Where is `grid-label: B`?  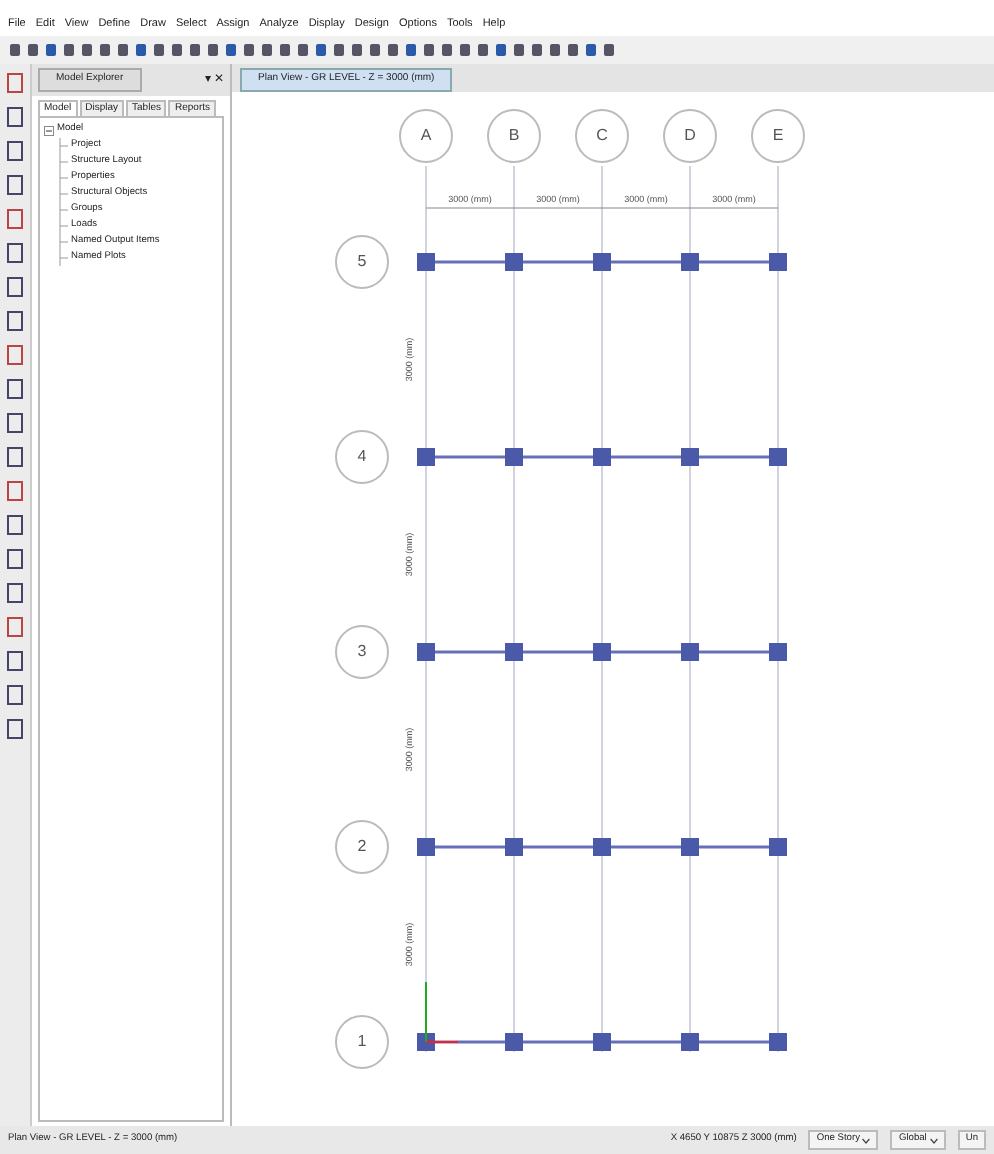
grid-label: B is located at coordinates (514, 134).